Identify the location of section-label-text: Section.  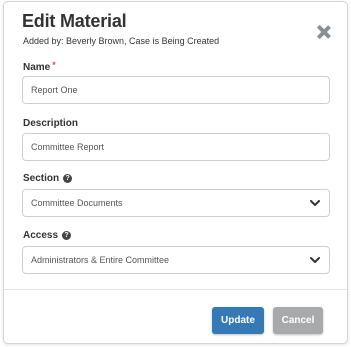
(41, 178).